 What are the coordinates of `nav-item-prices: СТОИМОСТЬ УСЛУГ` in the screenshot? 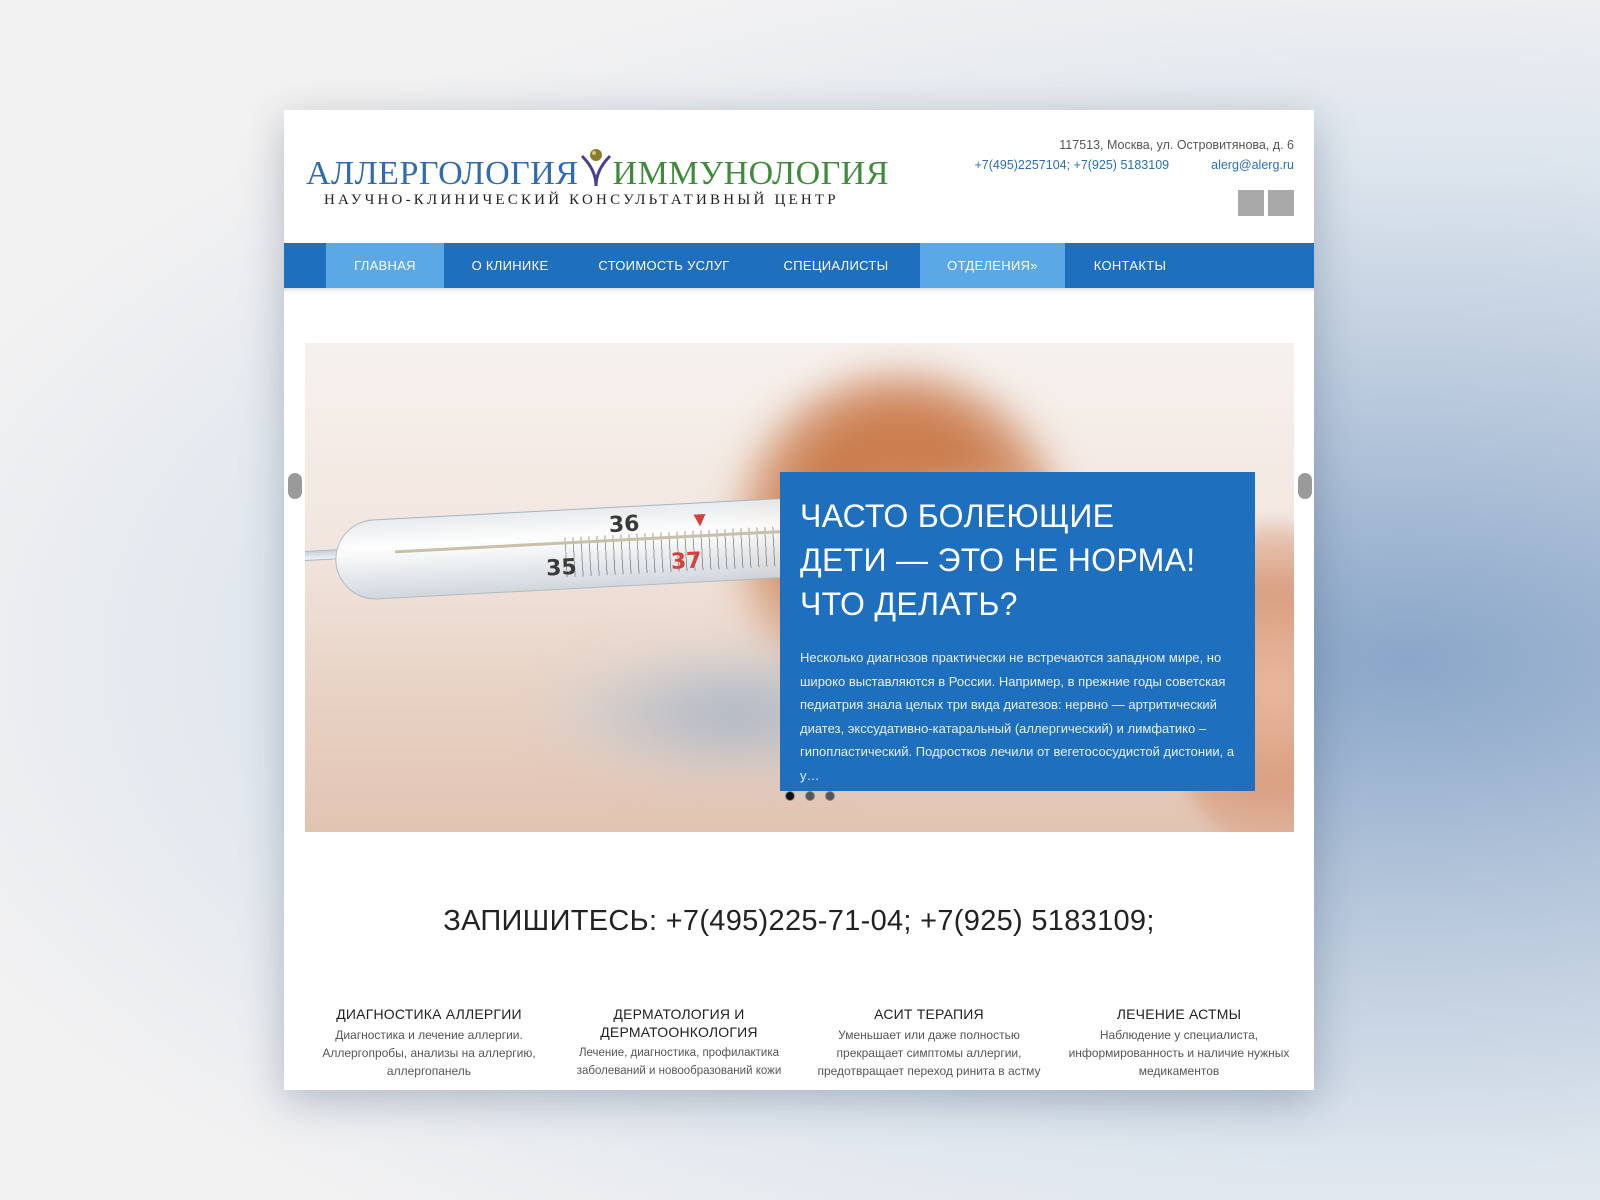 It's located at (664, 265).